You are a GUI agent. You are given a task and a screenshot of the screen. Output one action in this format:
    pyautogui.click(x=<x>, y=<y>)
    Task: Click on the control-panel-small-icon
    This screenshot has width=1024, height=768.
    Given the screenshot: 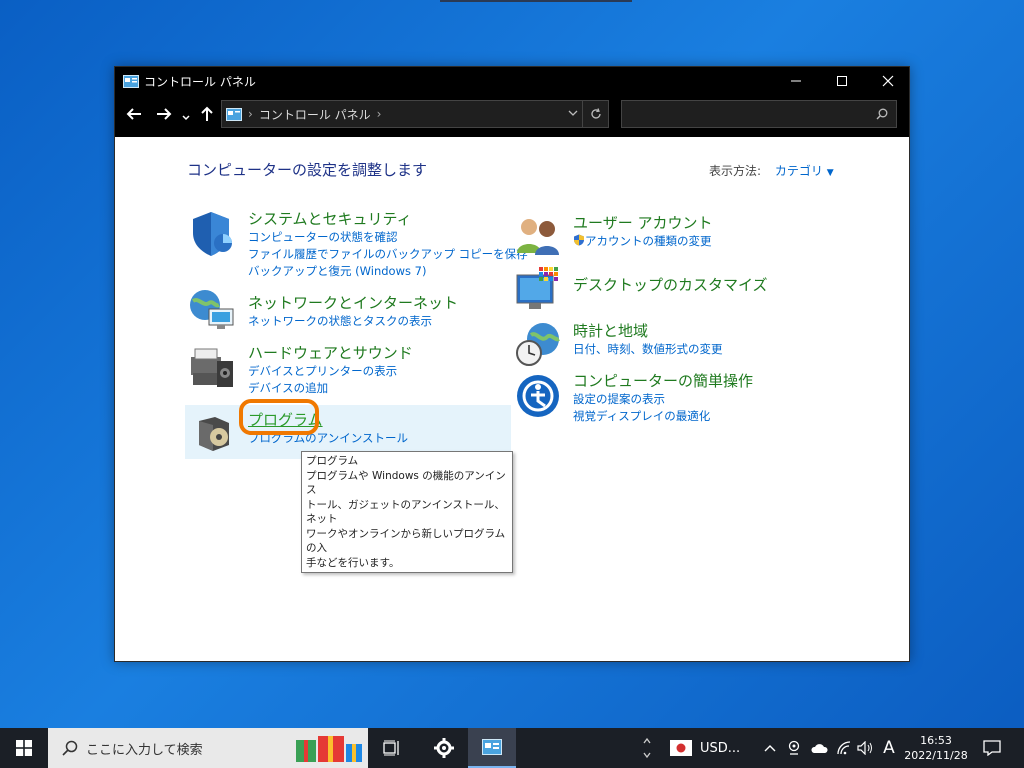 What is the action you would take?
    pyautogui.click(x=234, y=114)
    